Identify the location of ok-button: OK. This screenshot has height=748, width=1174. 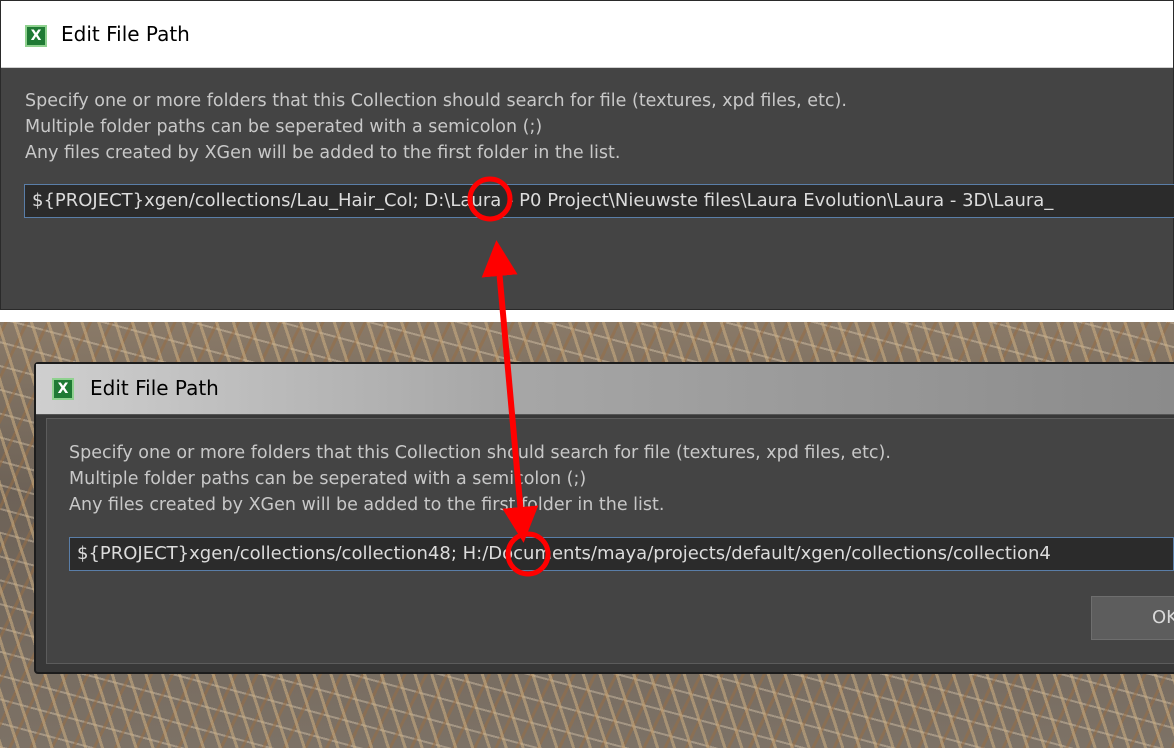
(1132, 618).